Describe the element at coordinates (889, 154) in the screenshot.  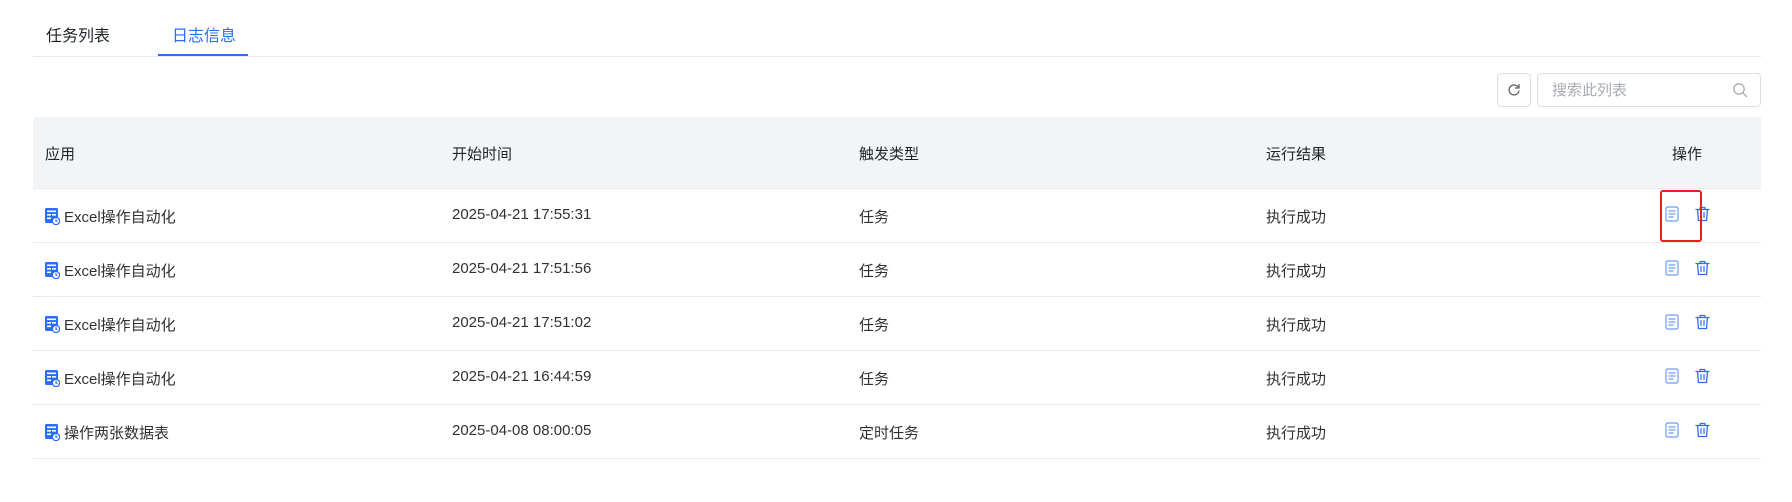
I see `column-header-trigger-type: 触发类型` at that location.